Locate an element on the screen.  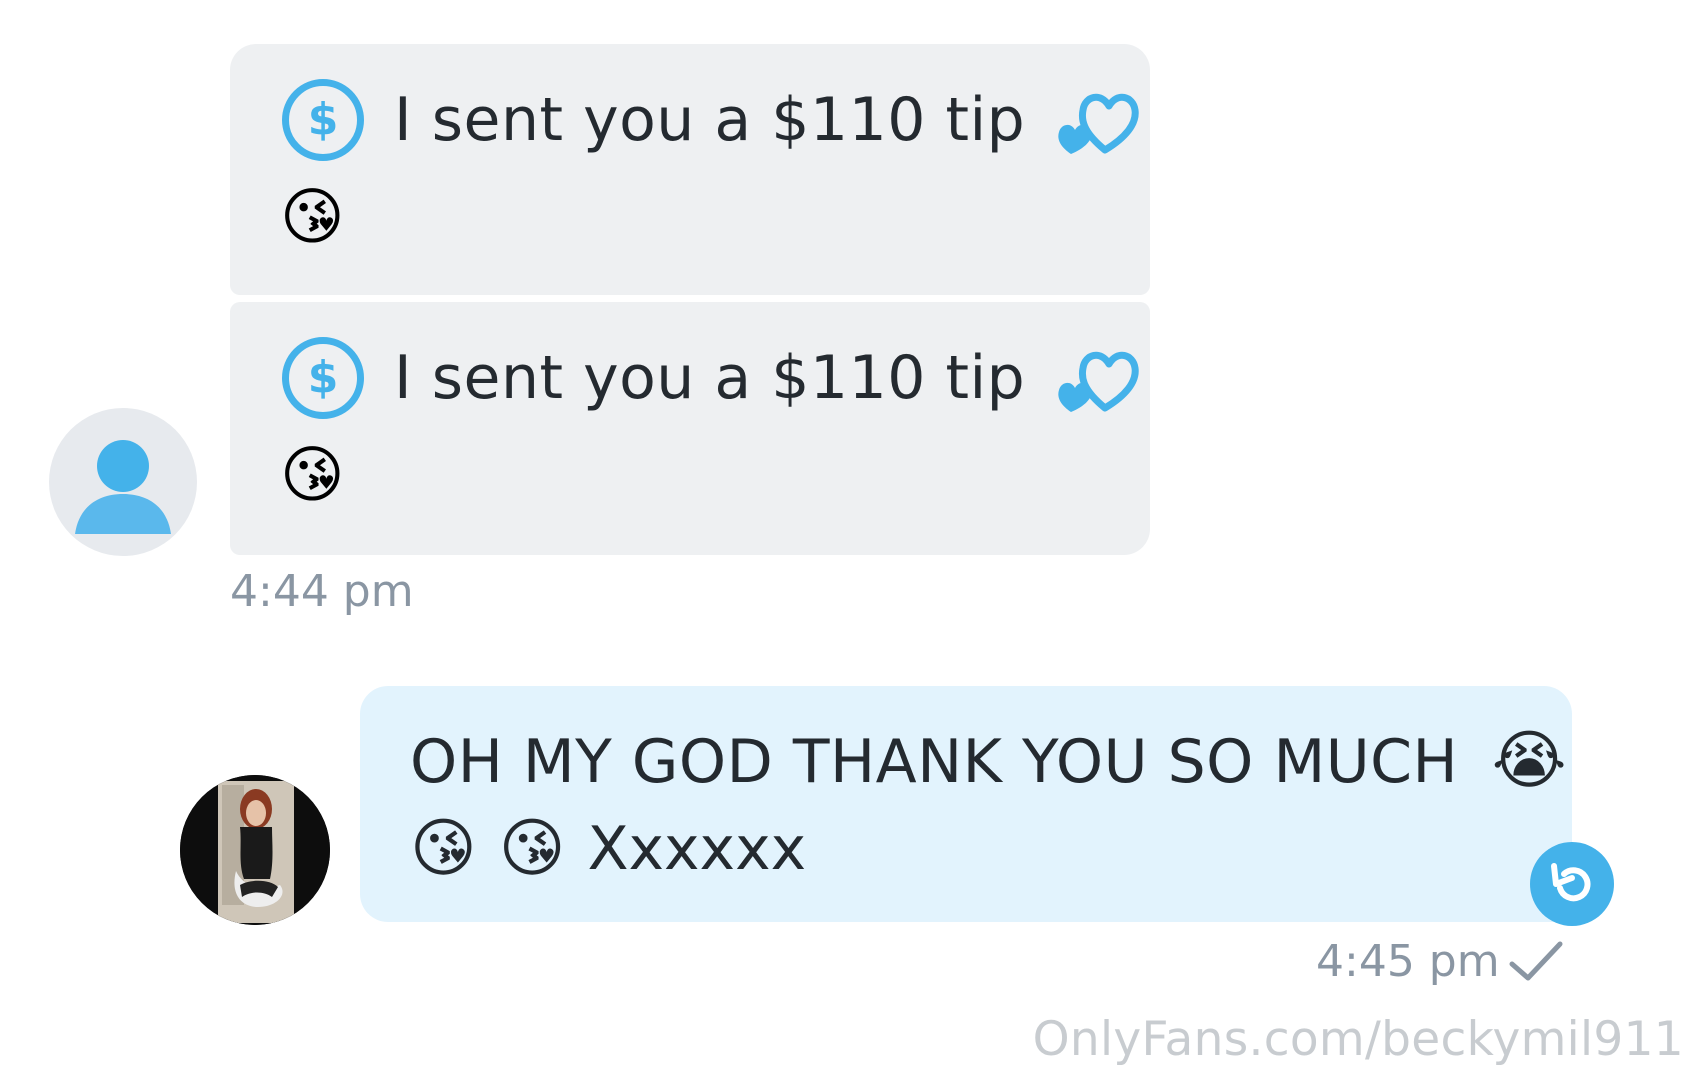
creator-avatar is located at coordinates (255, 850).